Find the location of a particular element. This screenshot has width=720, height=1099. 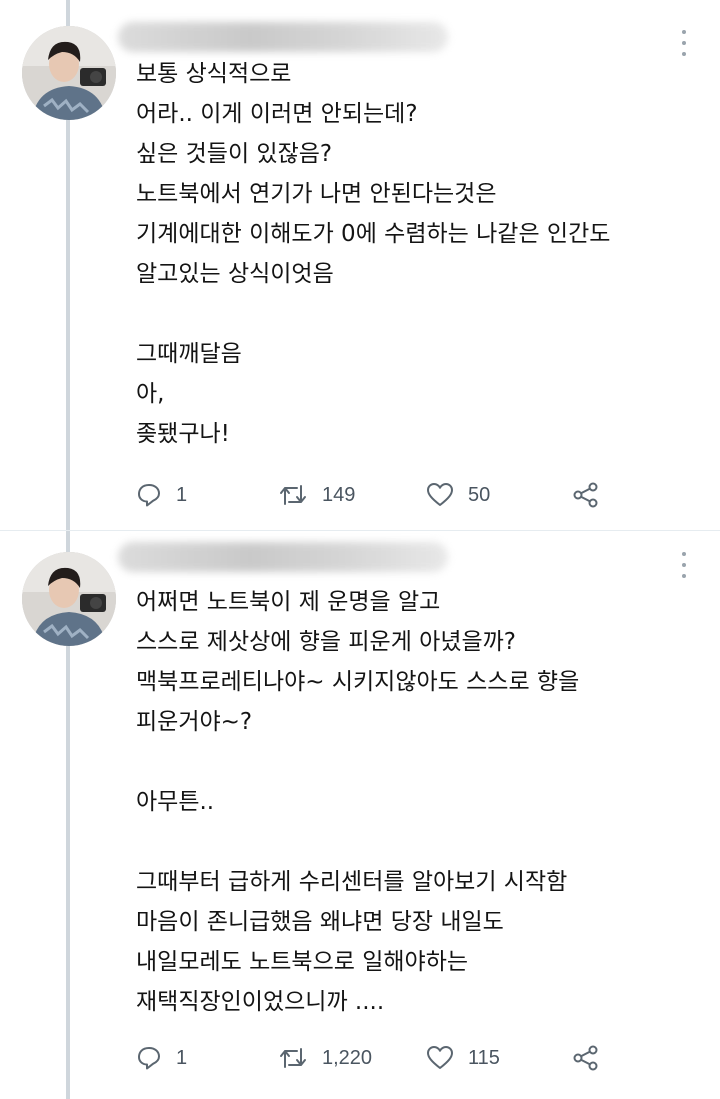

tweet-line: 좆됐구나! is located at coordinates (183, 434).